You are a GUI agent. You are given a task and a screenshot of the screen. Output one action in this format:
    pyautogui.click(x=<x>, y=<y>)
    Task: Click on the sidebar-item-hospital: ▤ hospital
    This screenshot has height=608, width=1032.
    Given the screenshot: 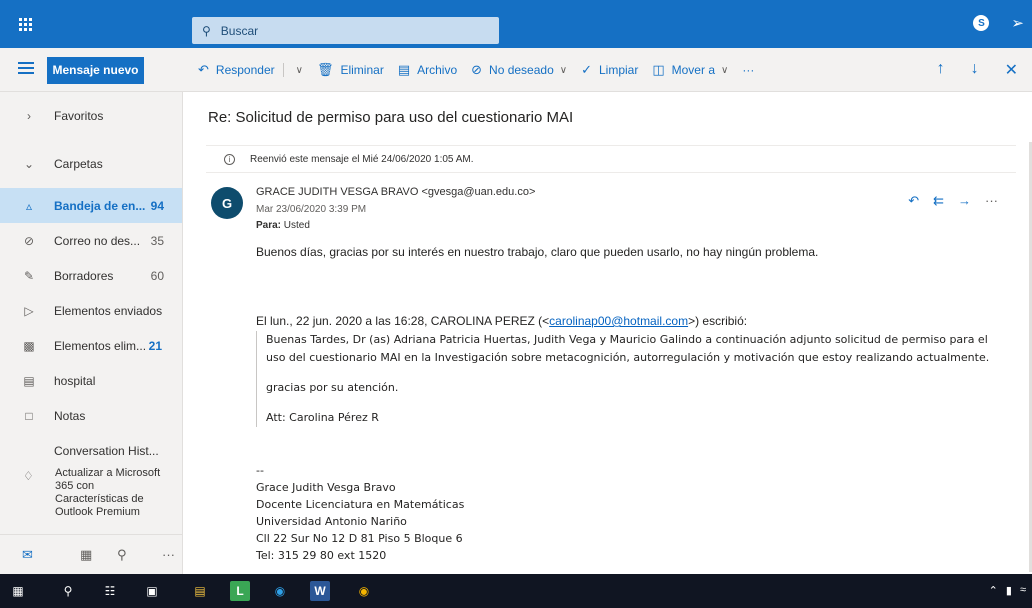 What is the action you would take?
    pyautogui.click(x=91, y=380)
    